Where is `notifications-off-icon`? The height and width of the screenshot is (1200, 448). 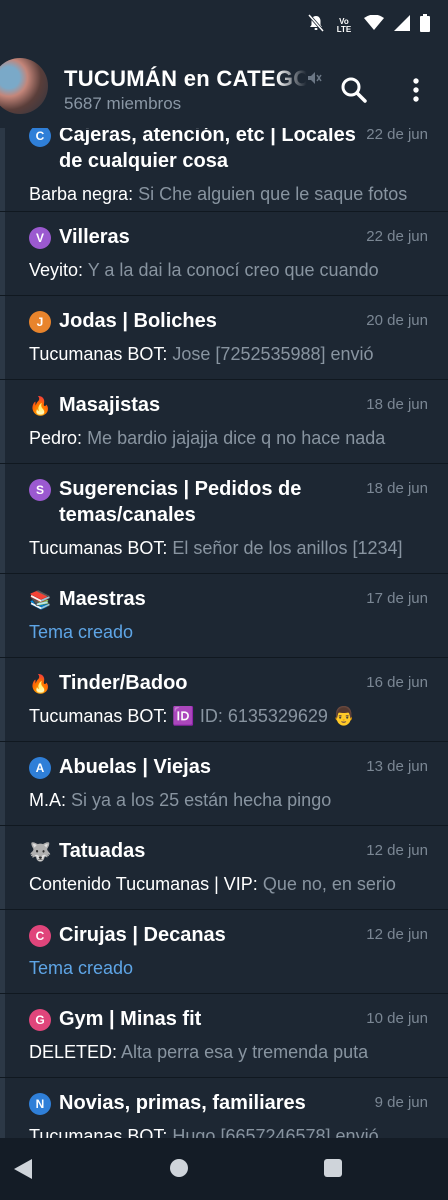 notifications-off-icon is located at coordinates (316, 25).